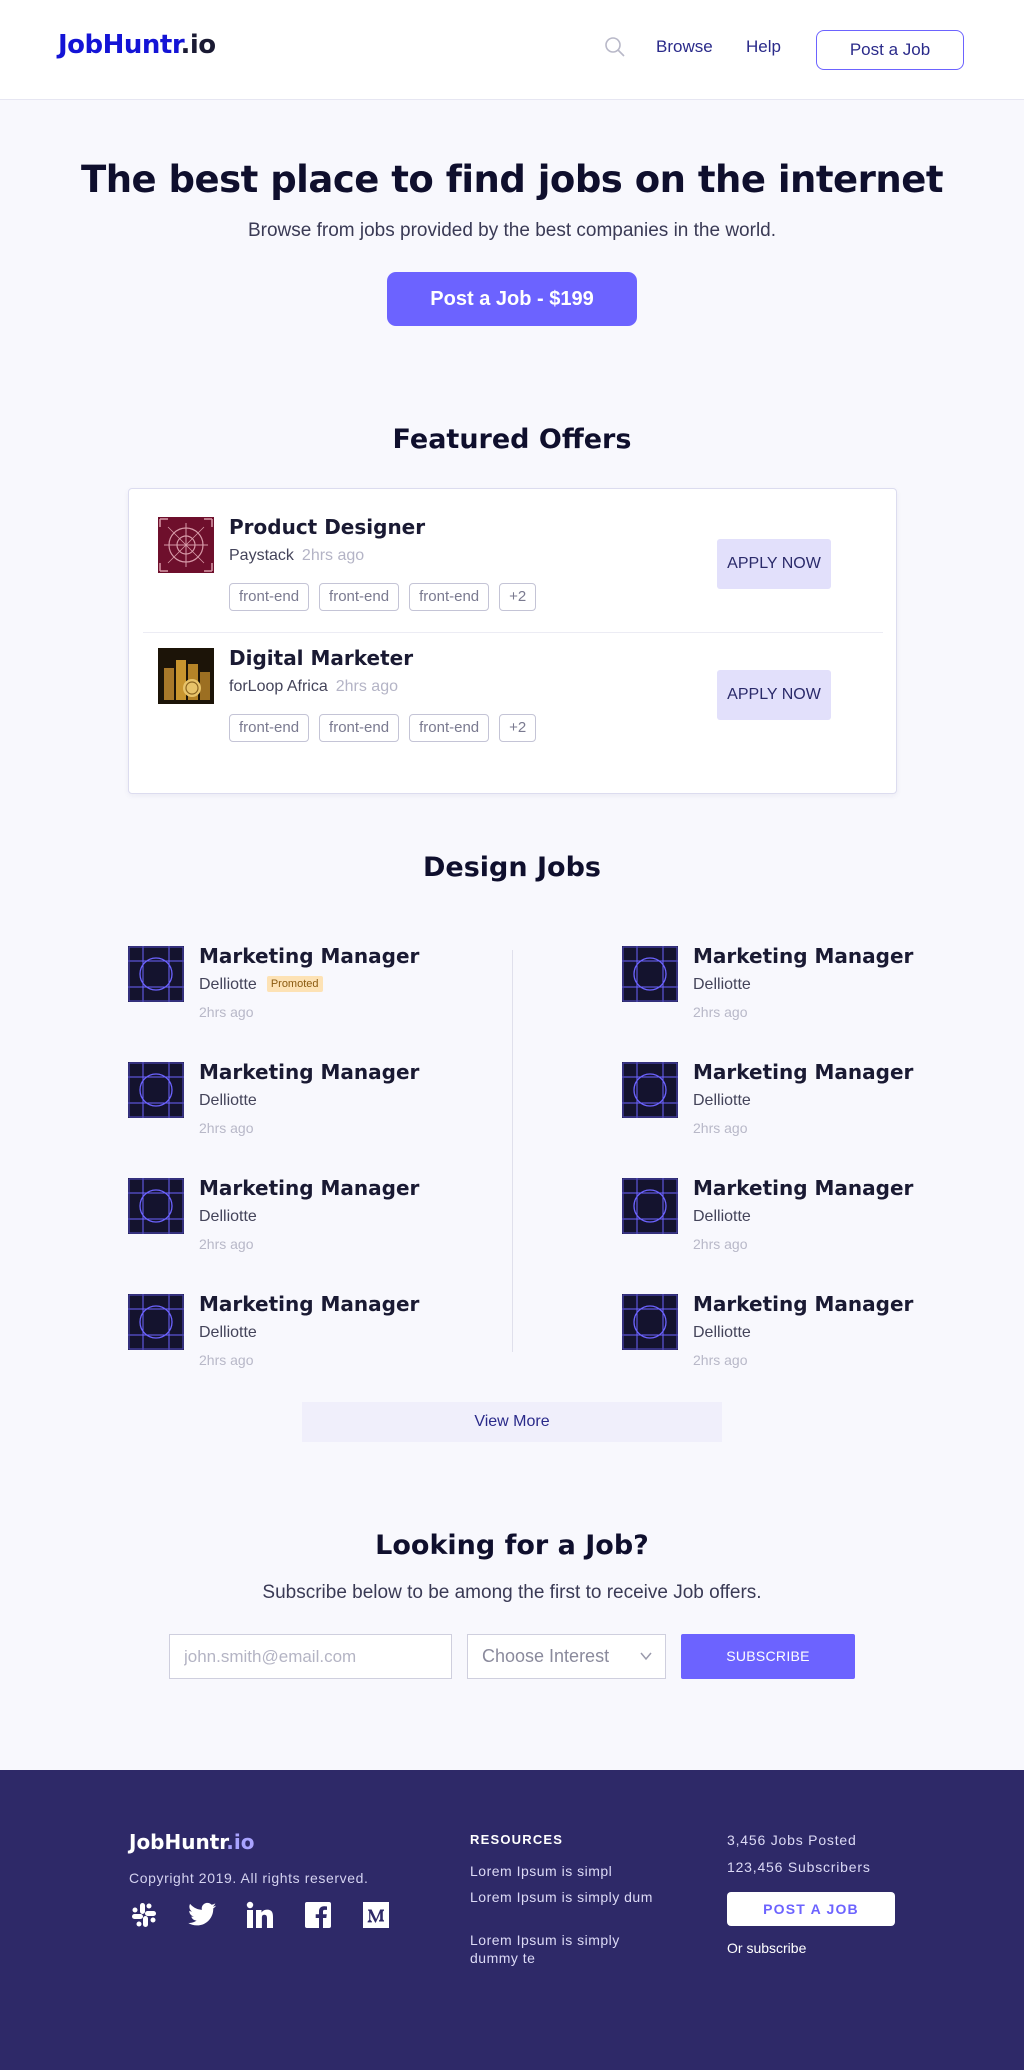  What do you see at coordinates (512, 1545) in the screenshot?
I see `subscribe-title: Looking for a Job?` at bounding box center [512, 1545].